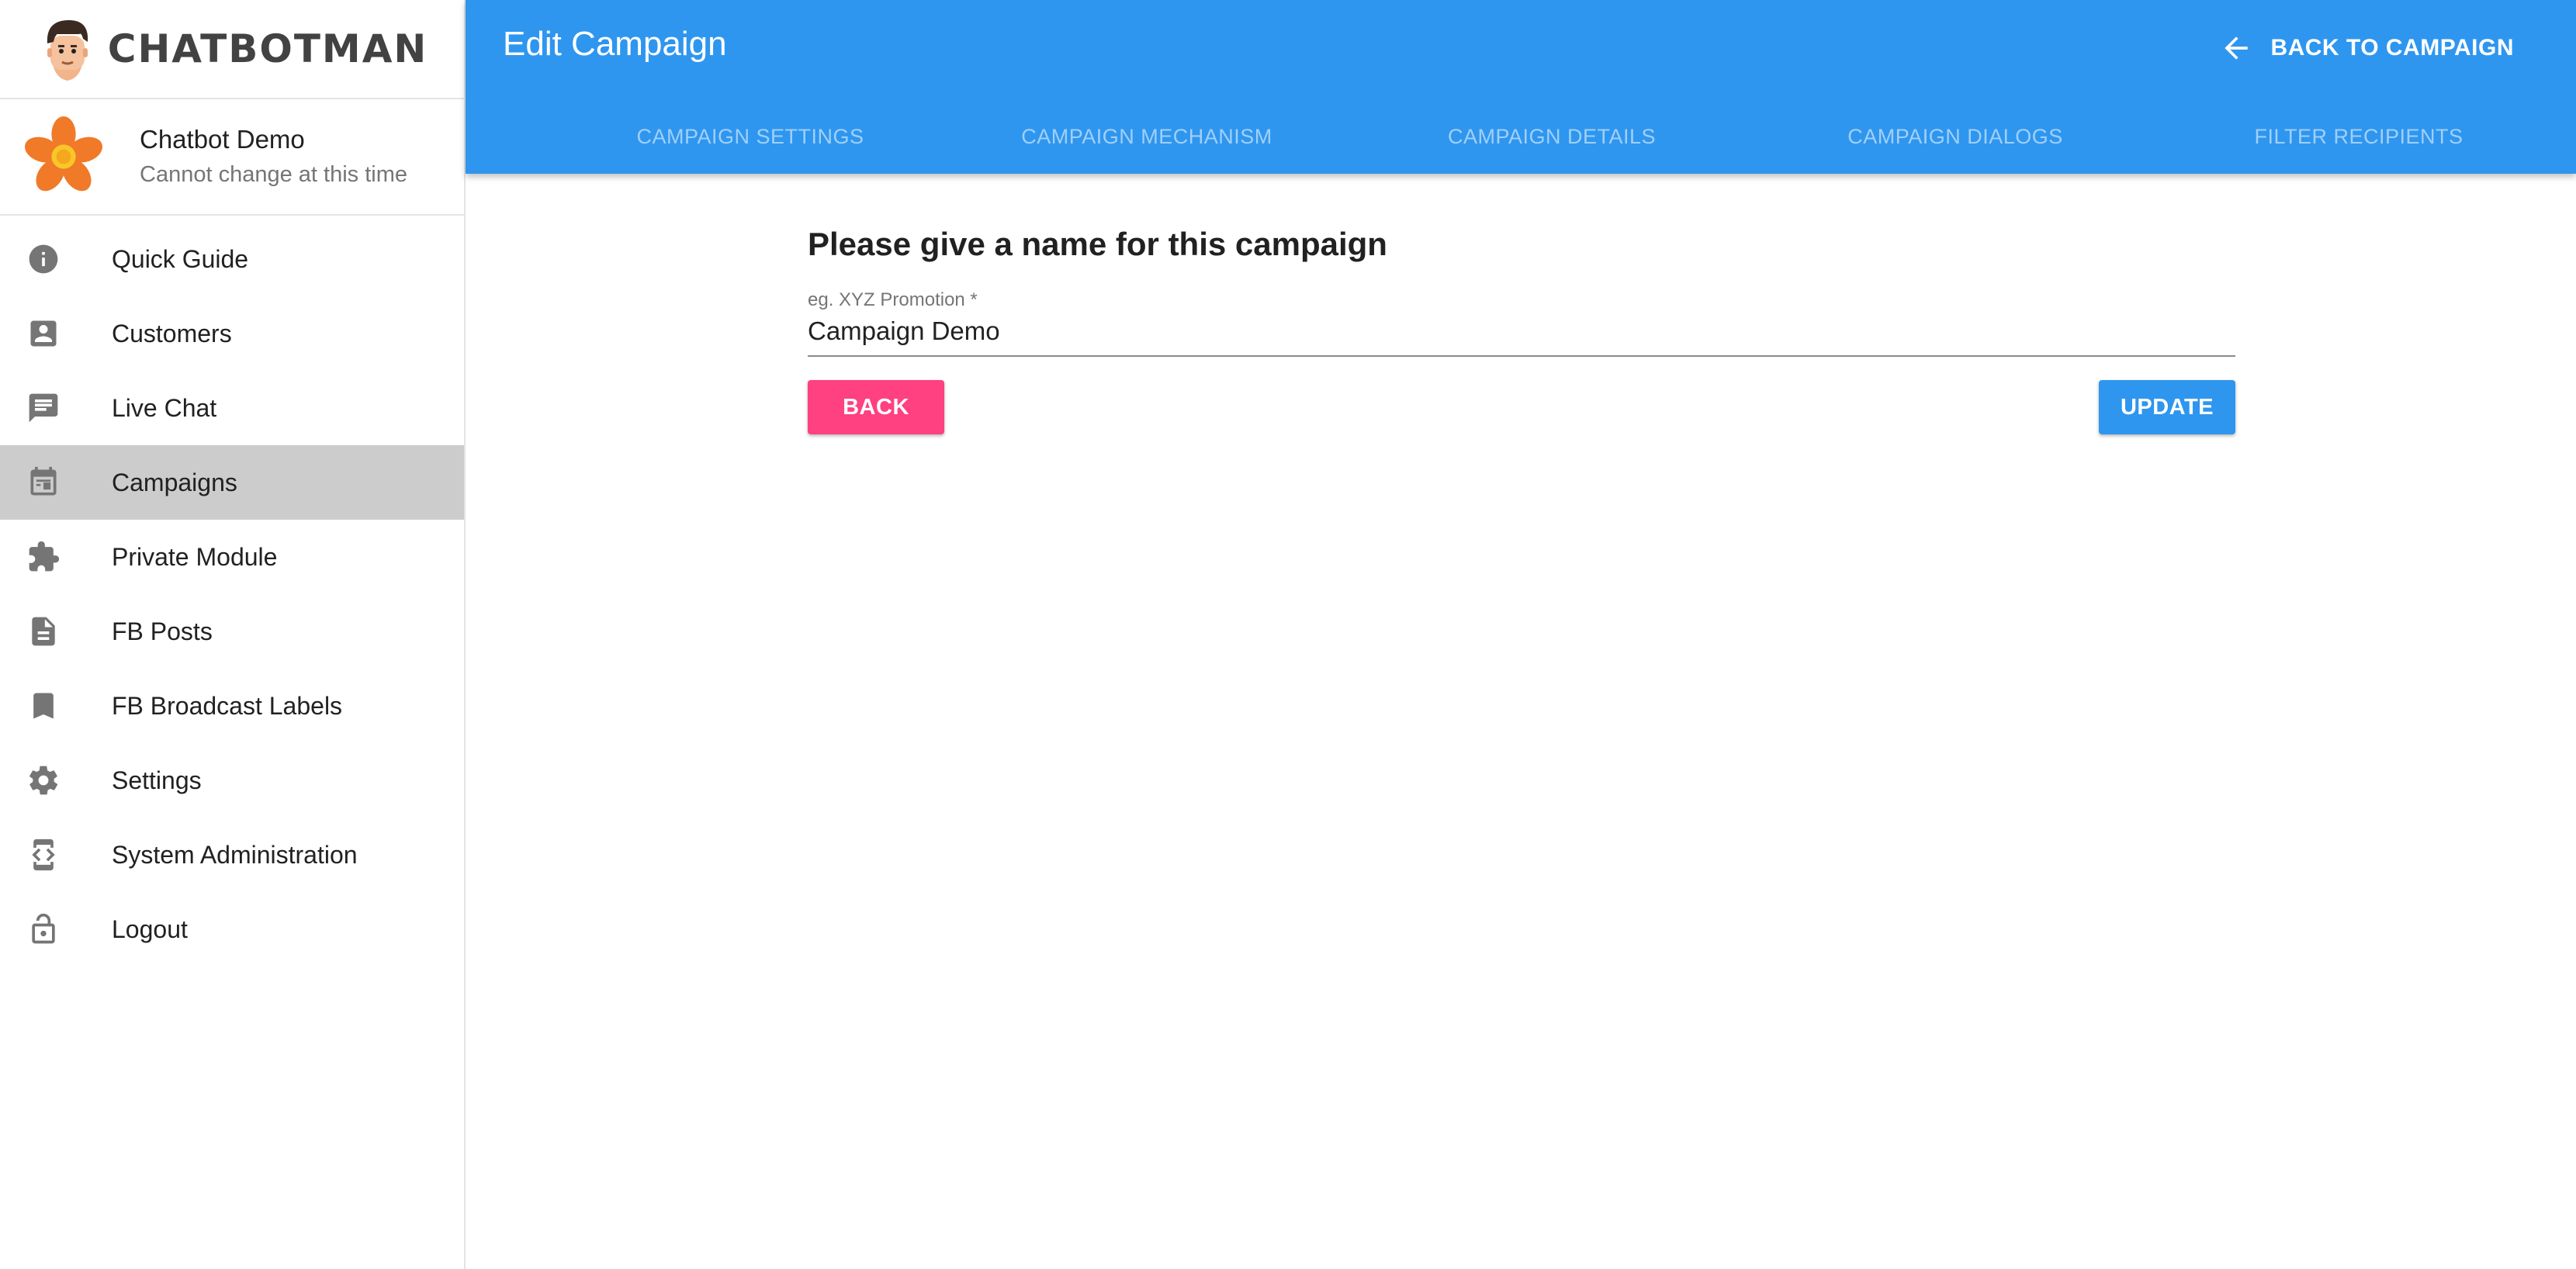 This screenshot has width=2576, height=1269. Describe the element at coordinates (273, 157) in the screenshot. I see `bot-info: Chatbot Demo Cannot change at this time` at that location.